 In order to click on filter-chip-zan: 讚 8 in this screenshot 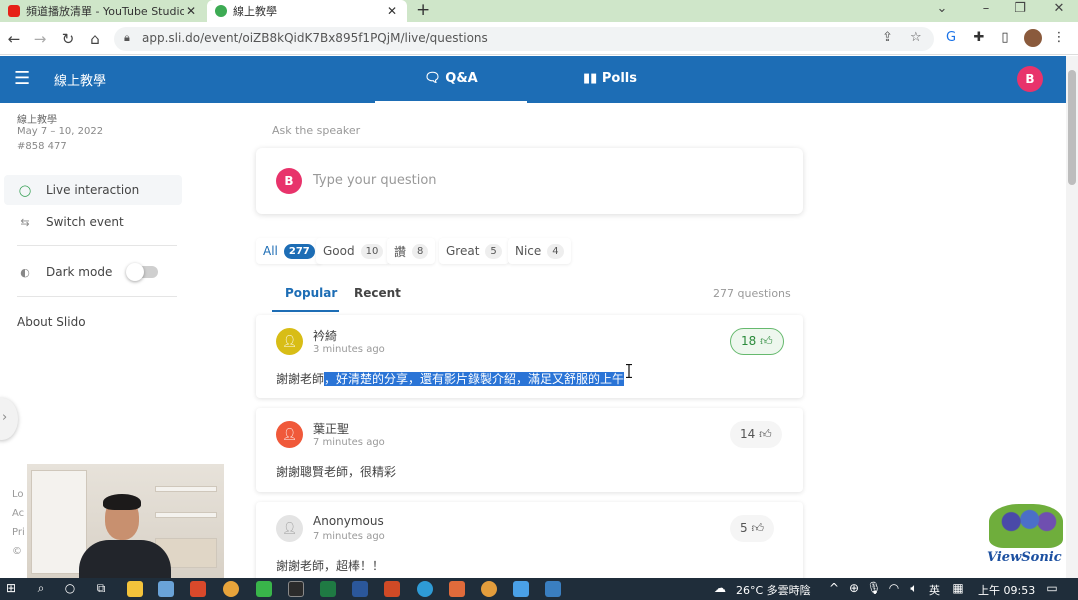, I will do `click(411, 251)`.